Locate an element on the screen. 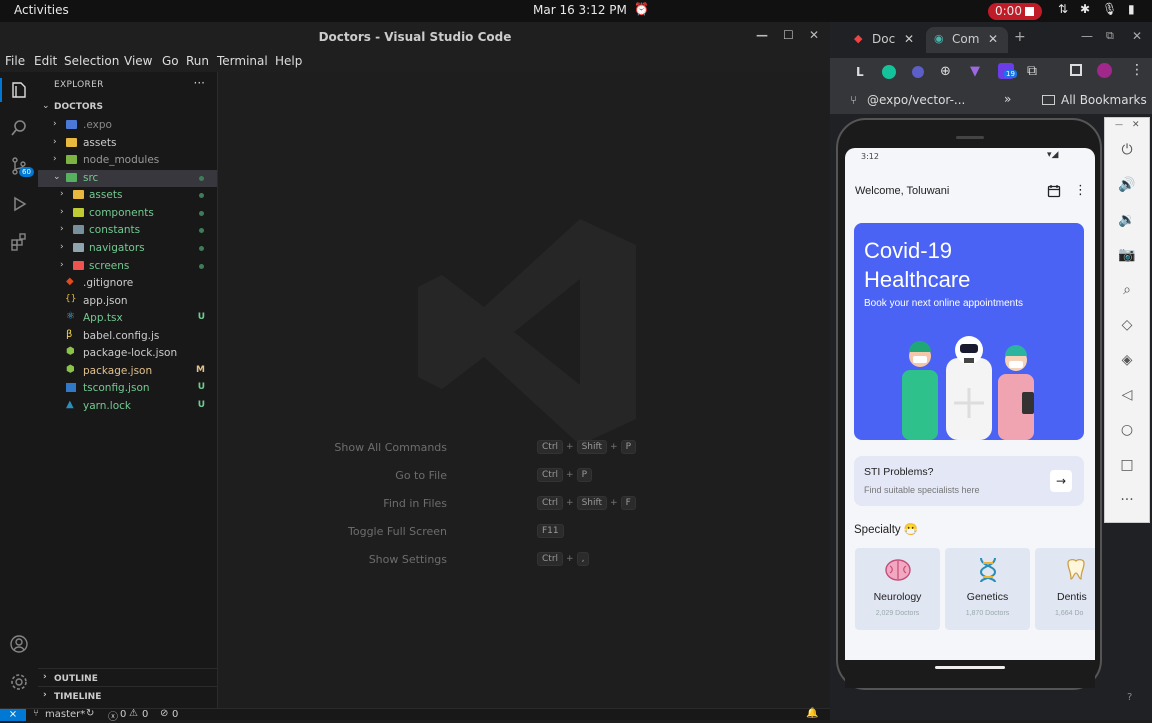 Image resolution: width=1152 pixels, height=723 pixels. all-bookmarks: All Bookmarks is located at coordinates (1104, 100).